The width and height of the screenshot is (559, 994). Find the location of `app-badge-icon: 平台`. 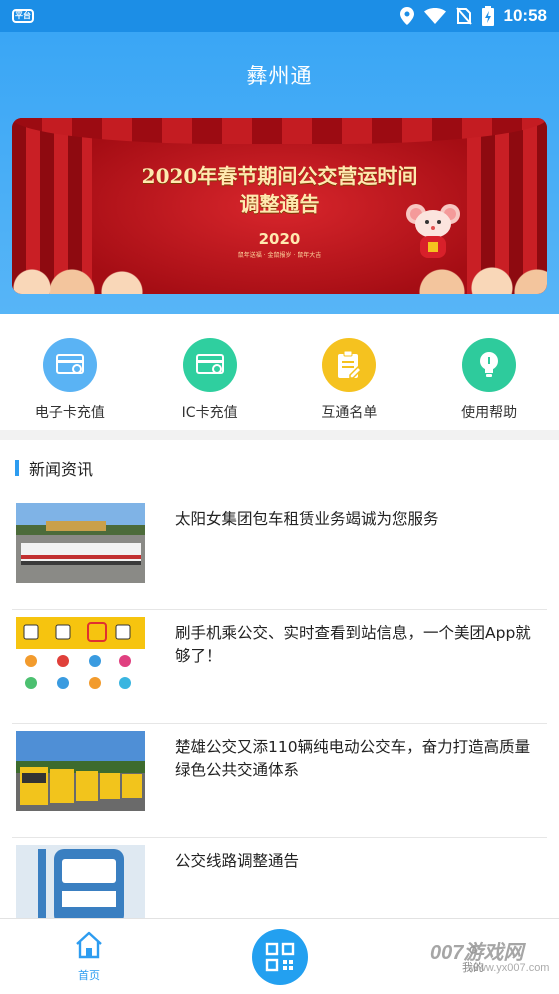

app-badge-icon: 平台 is located at coordinates (23, 16).